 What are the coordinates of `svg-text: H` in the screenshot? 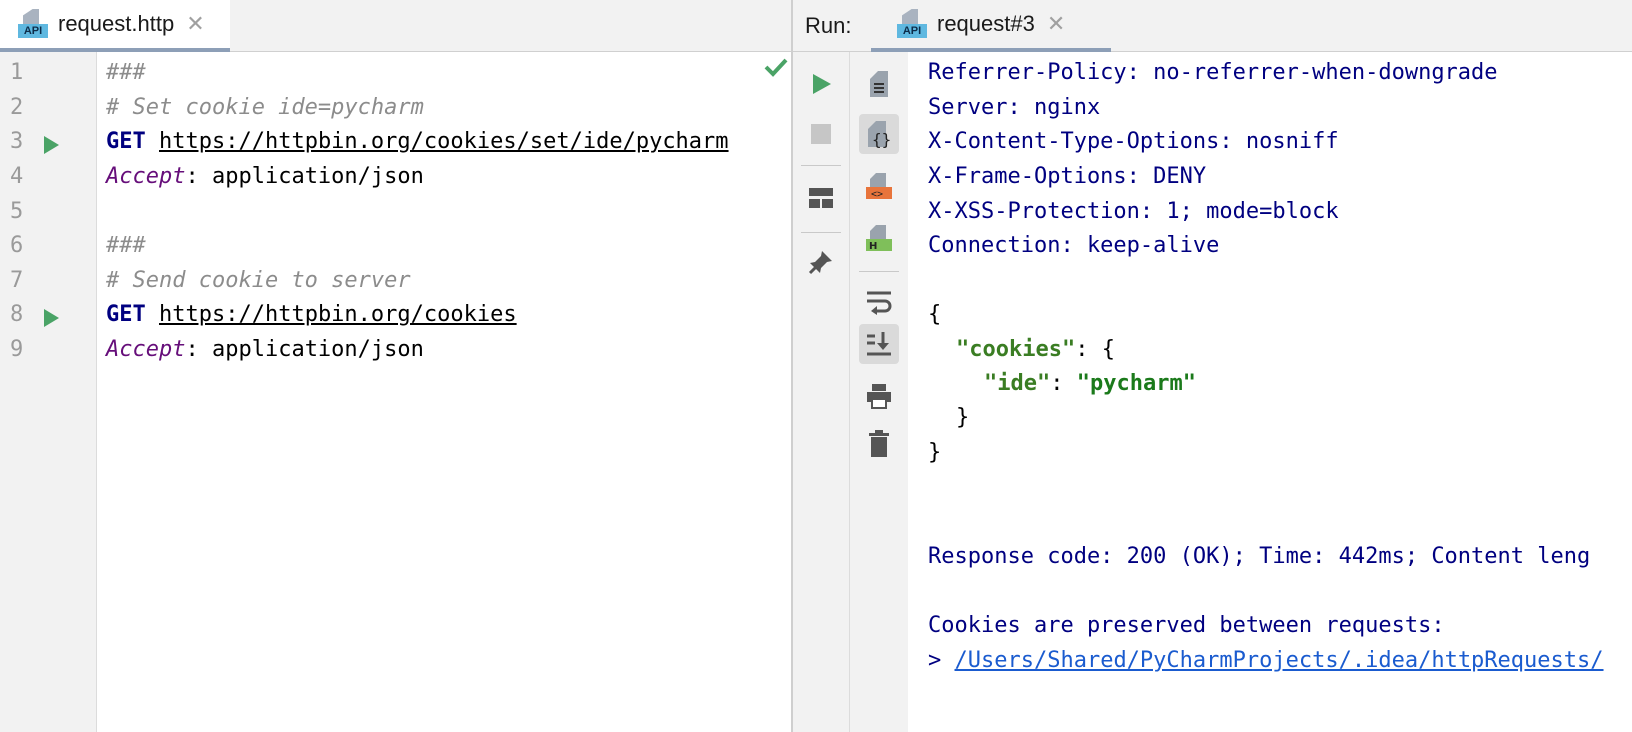 It's located at (873, 246).